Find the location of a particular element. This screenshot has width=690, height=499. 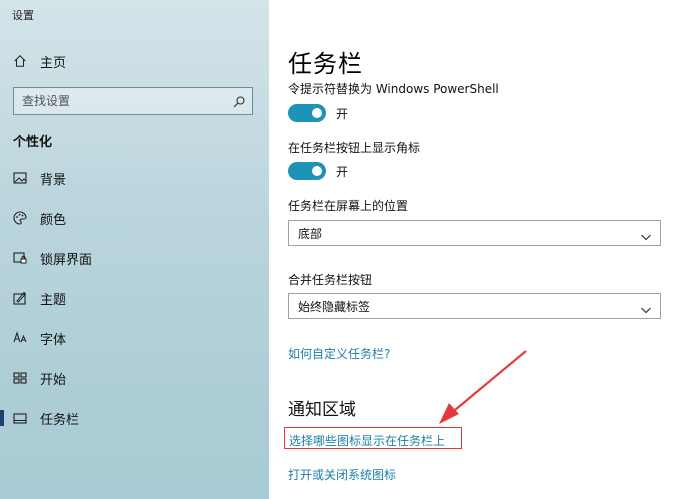

select-icons-link: 选择哪些图标显示在任务栏上 is located at coordinates (367, 440).